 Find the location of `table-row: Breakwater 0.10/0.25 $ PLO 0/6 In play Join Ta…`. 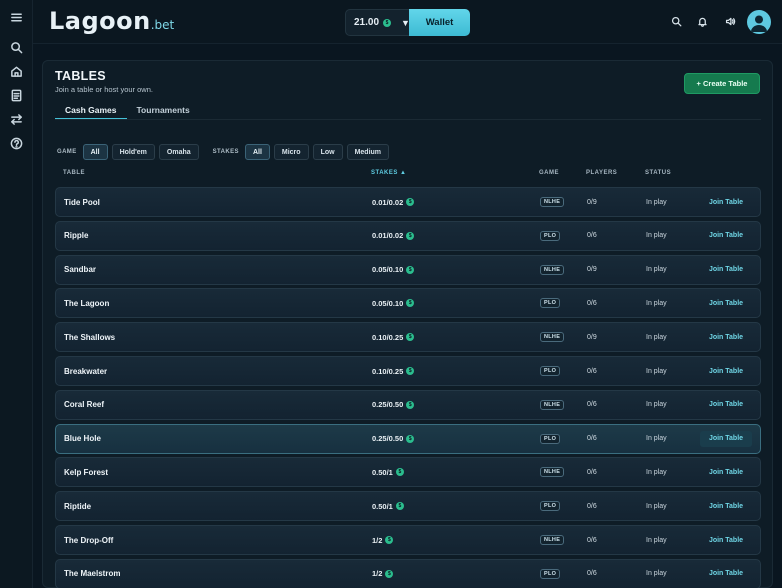

table-row: Breakwater 0.10/0.25 $ PLO 0/6 In play Join Ta… is located at coordinates (408, 371).